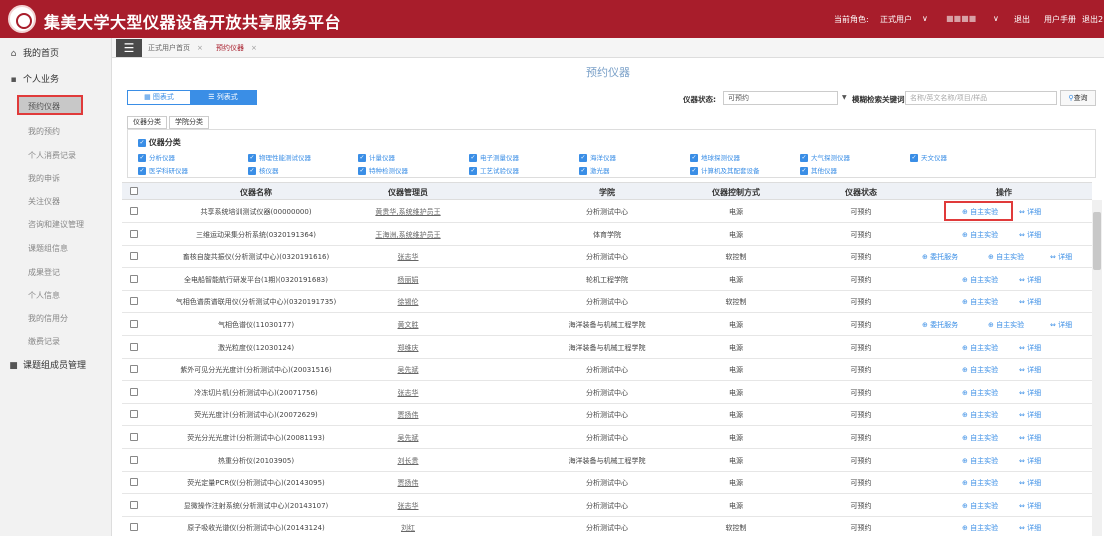 The height and width of the screenshot is (536, 1104). Describe the element at coordinates (64, 78) in the screenshot. I see `sidebar-item-personal: ▪ 个人业务` at that location.